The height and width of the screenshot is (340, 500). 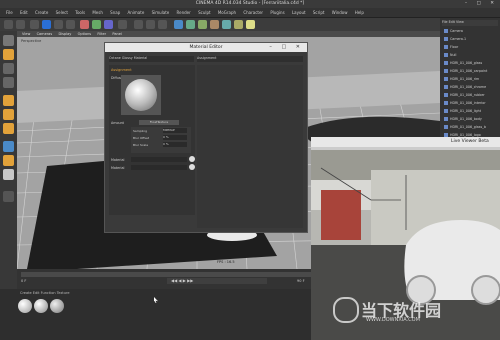 I want to click on om-menu-file: File, so click(x=445, y=22).